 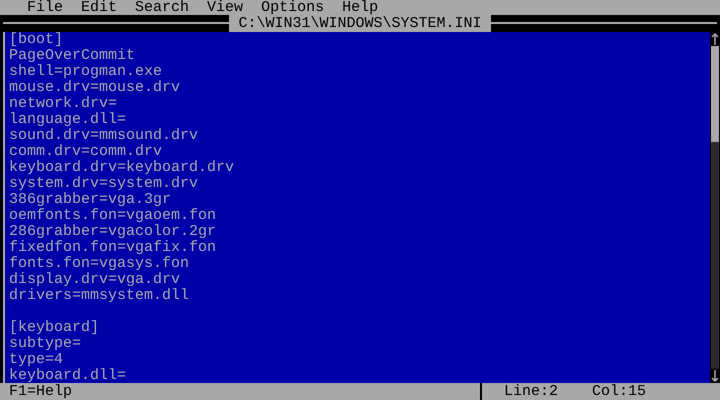 I want to click on scroll-up-arrow-icon, so click(x=715, y=39).